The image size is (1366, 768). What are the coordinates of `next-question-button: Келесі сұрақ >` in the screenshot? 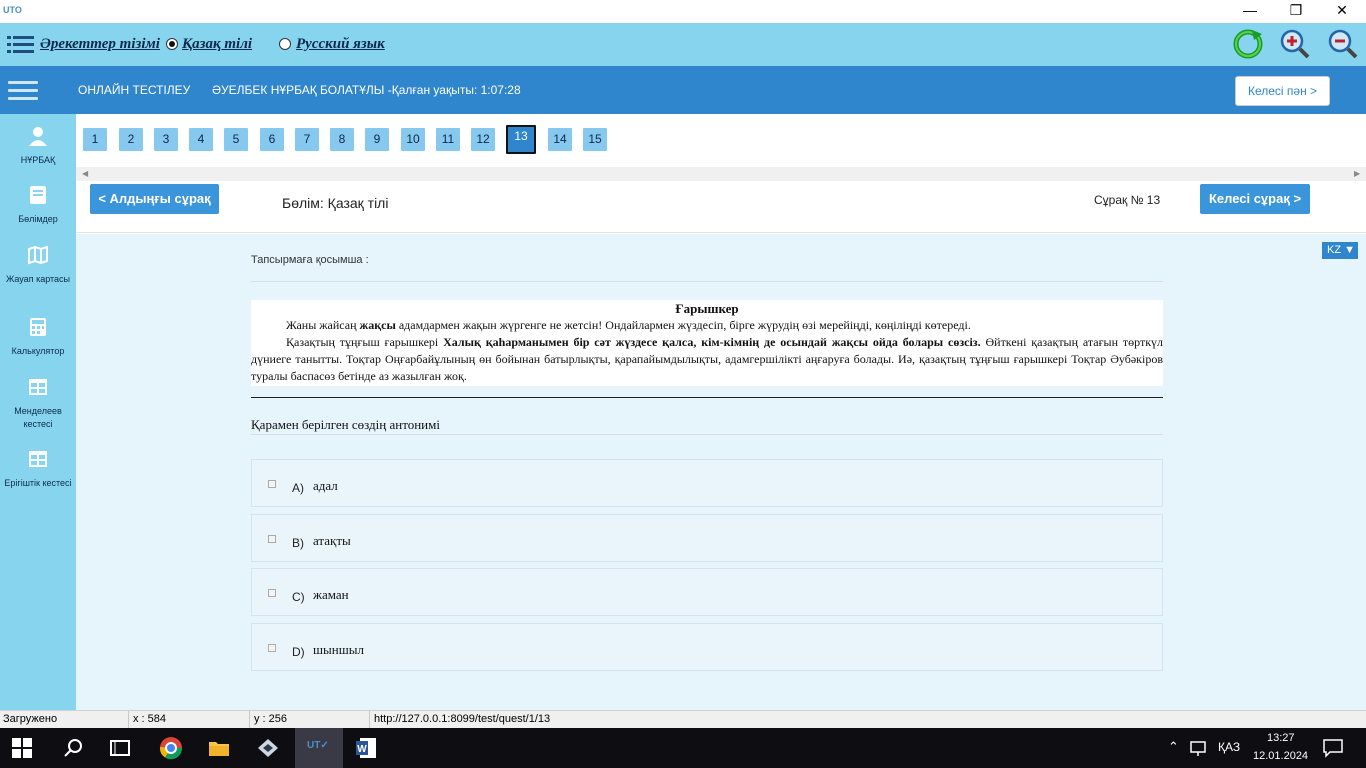 It's located at (1255, 199).